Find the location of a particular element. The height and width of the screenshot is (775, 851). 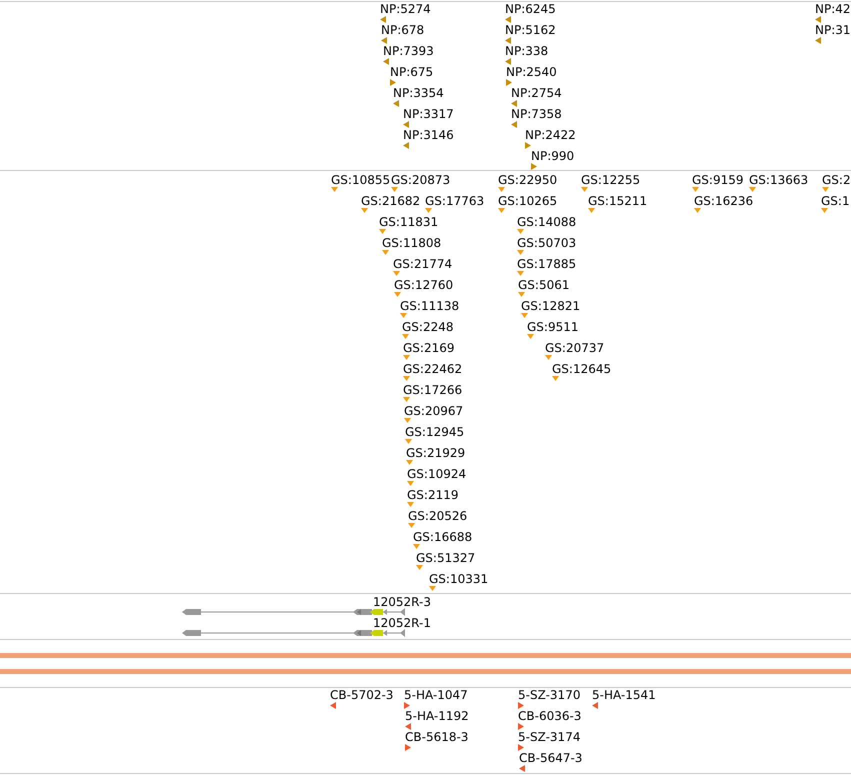

feature-label: GS:9511 is located at coordinates (552, 327).